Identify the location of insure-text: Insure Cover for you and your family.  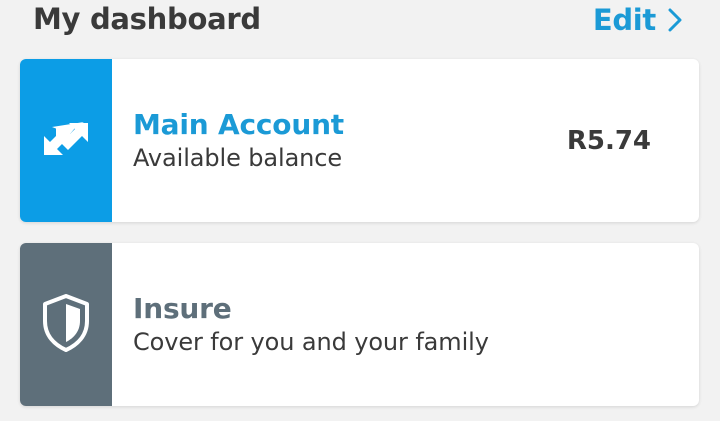
(311, 325).